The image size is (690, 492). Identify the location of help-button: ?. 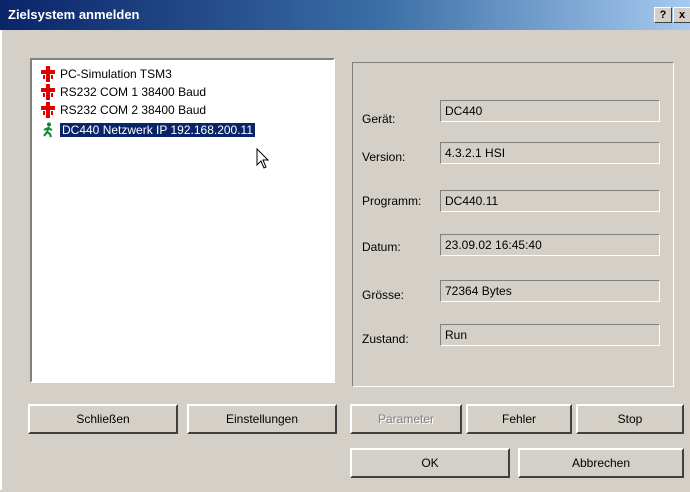
(663, 15).